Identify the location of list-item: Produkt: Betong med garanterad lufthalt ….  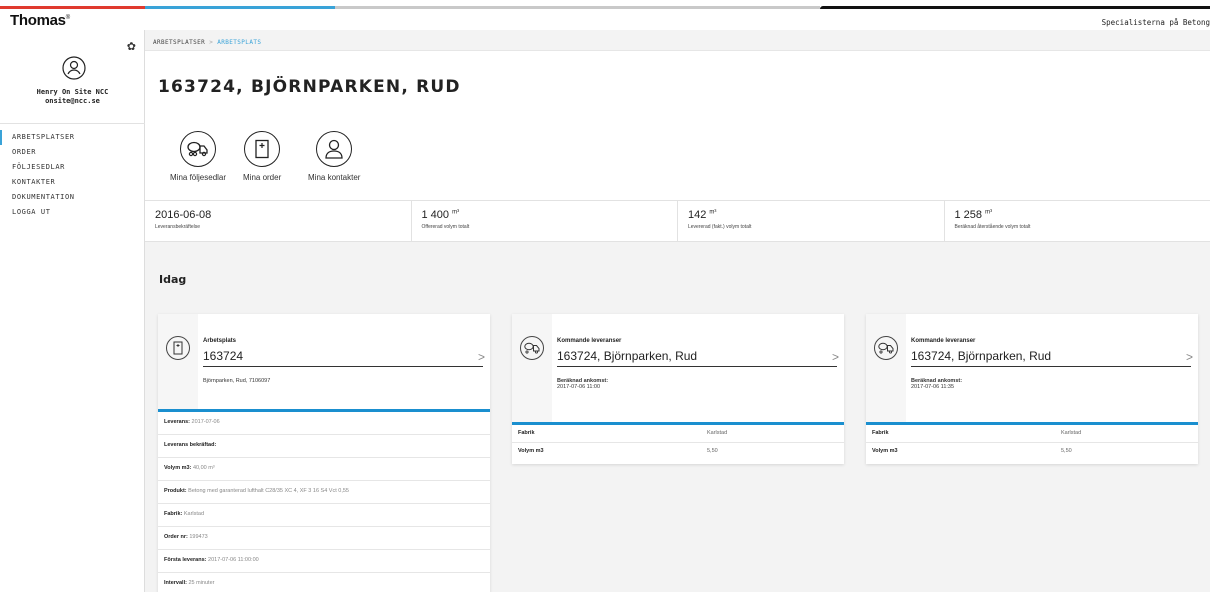
(324, 492).